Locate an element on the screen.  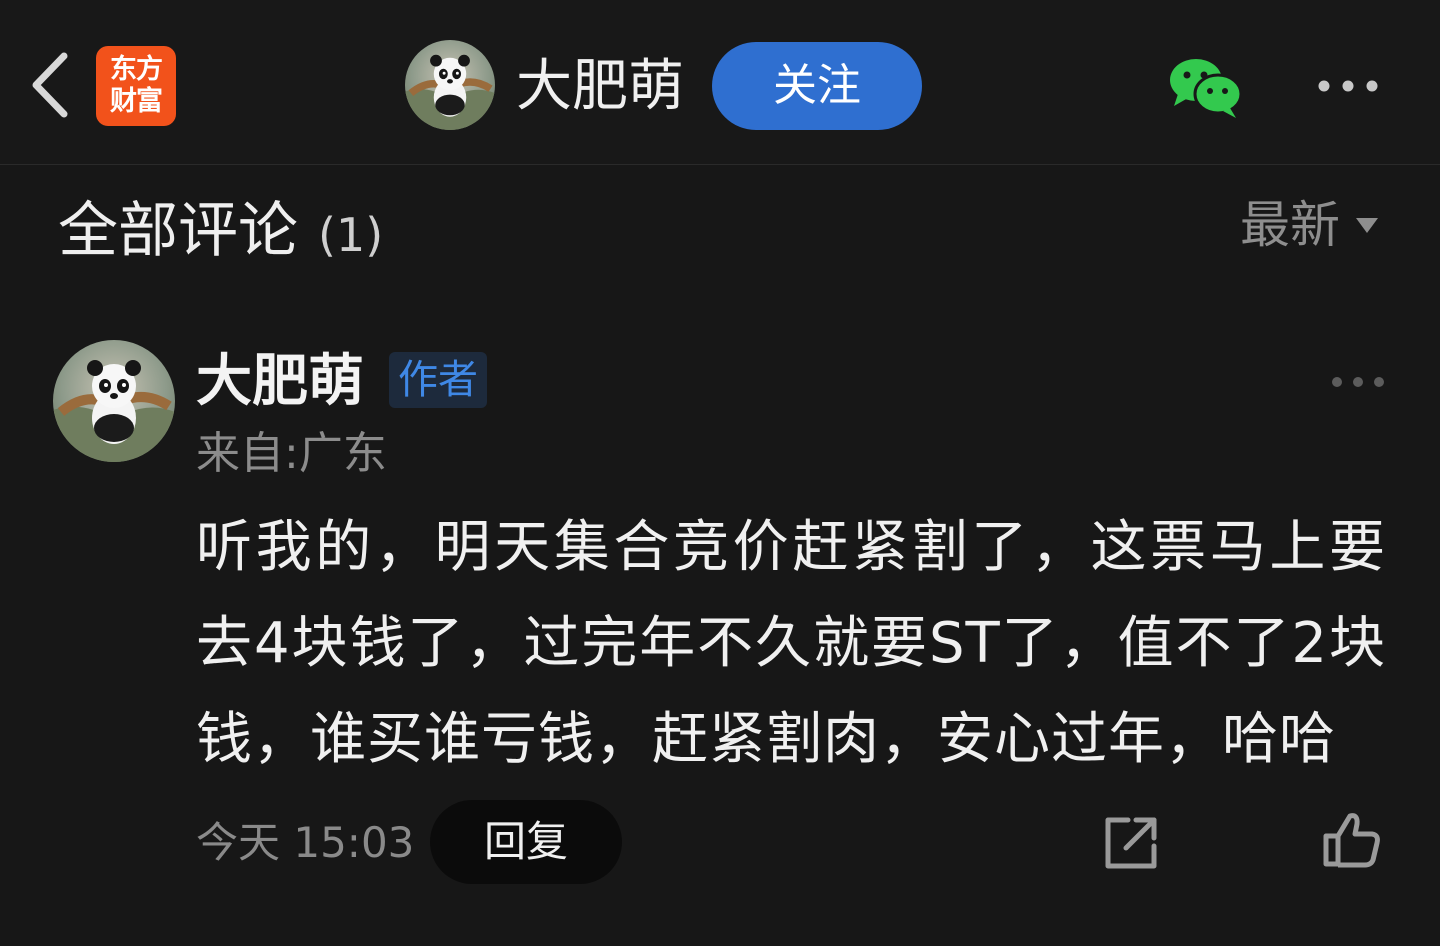
sort-dropdown: 最新 is located at coordinates (1309, 225).